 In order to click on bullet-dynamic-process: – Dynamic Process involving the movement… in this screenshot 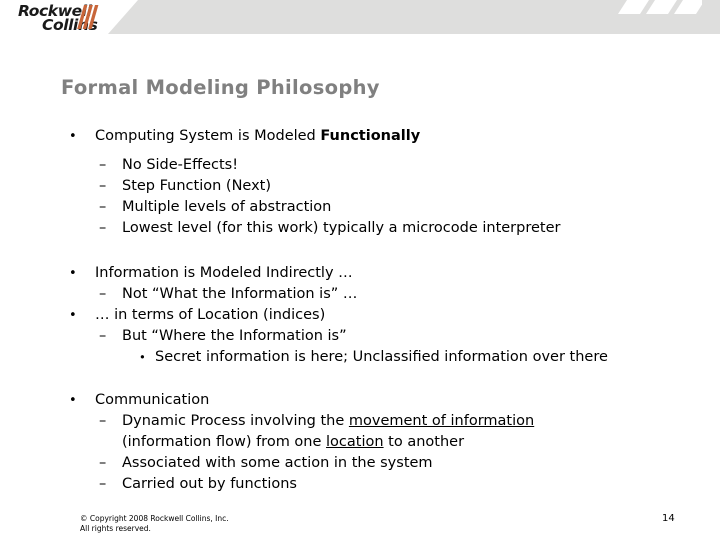, I will do `click(360, 421)`.